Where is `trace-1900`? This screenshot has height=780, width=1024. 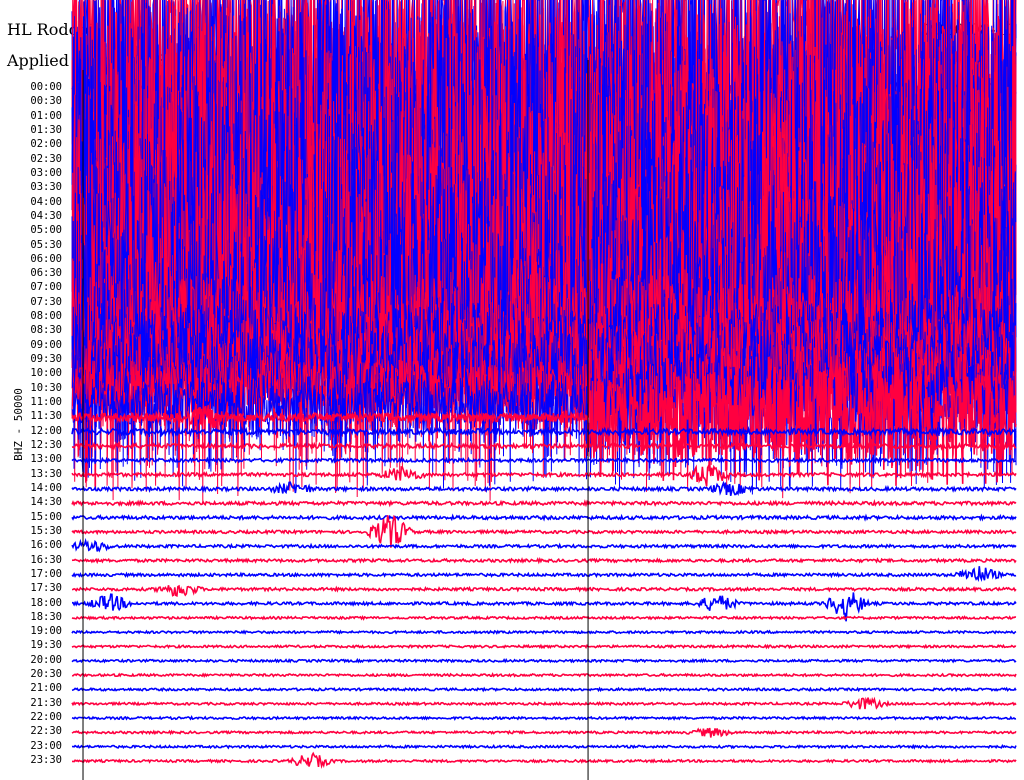 trace-1900 is located at coordinates (544, 632).